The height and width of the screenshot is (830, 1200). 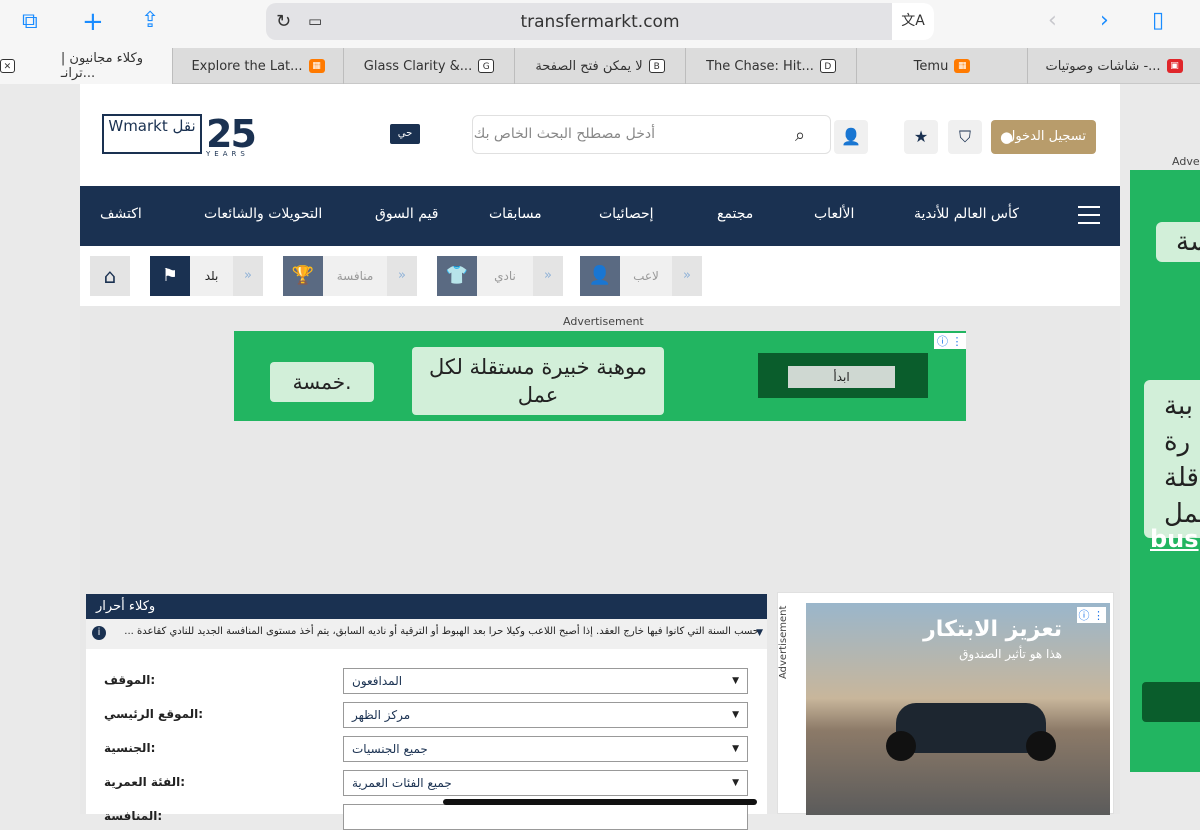 What do you see at coordinates (377, 681) in the screenshot?
I see `select-value: المدافعون` at bounding box center [377, 681].